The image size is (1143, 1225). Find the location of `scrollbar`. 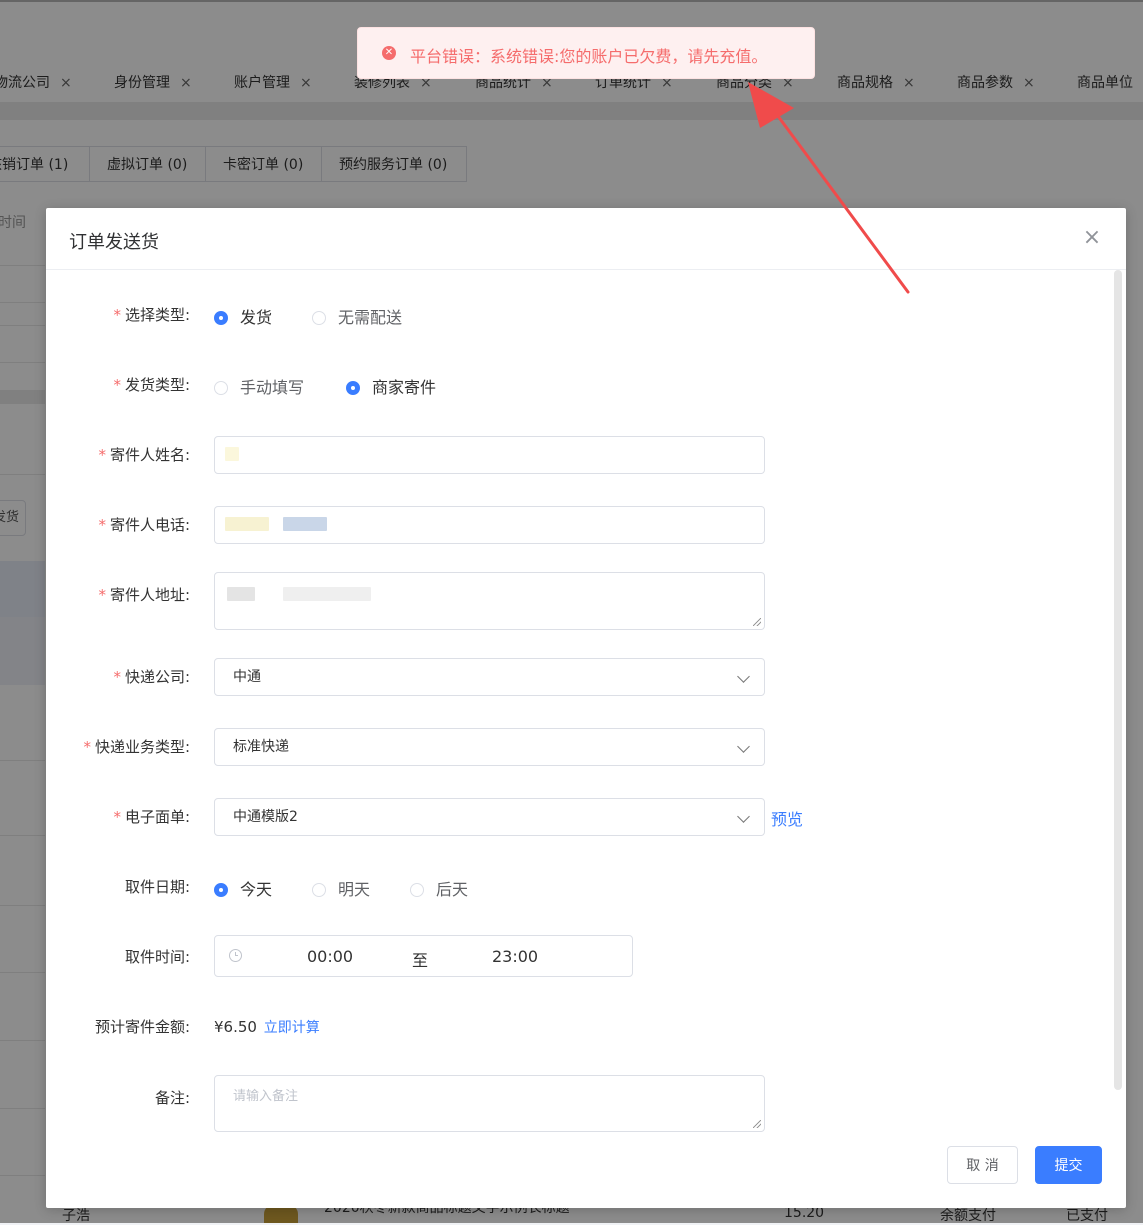

scrollbar is located at coordinates (1118, 680).